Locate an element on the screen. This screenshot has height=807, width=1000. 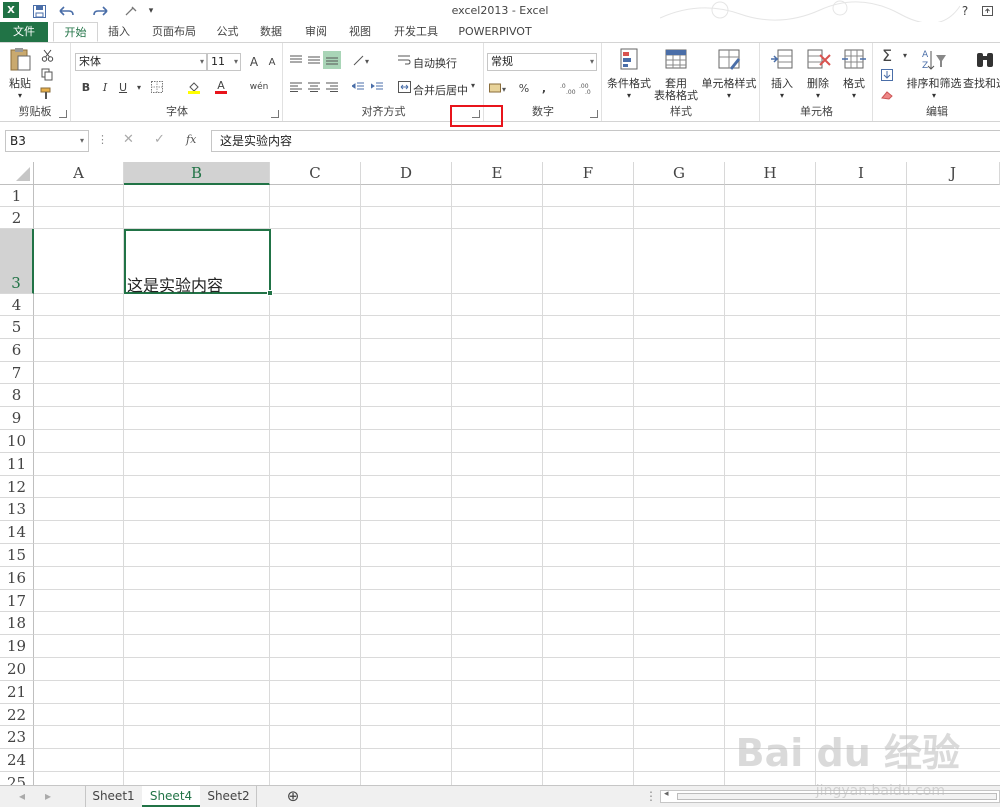
insert-cells-button: 插入 ▾ is located at coordinates (782, 74).